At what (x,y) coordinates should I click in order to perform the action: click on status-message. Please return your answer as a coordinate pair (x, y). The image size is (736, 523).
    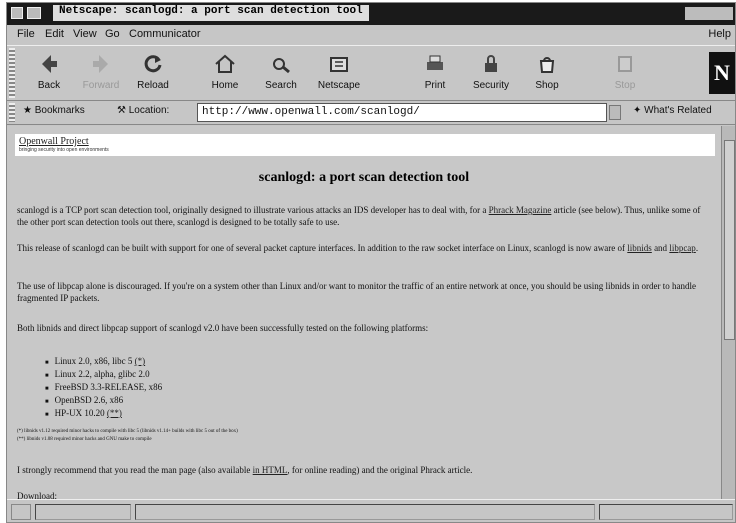
    Looking at the image, I should click on (365, 512).